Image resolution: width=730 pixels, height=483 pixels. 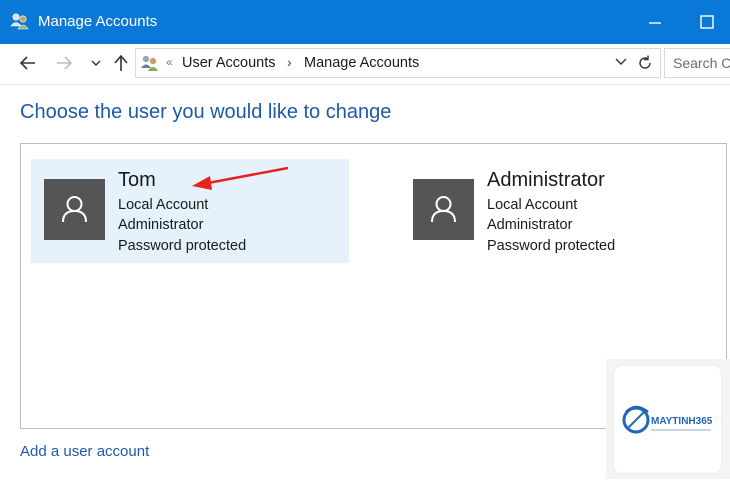 I want to click on account-name: Tom, so click(x=137, y=180).